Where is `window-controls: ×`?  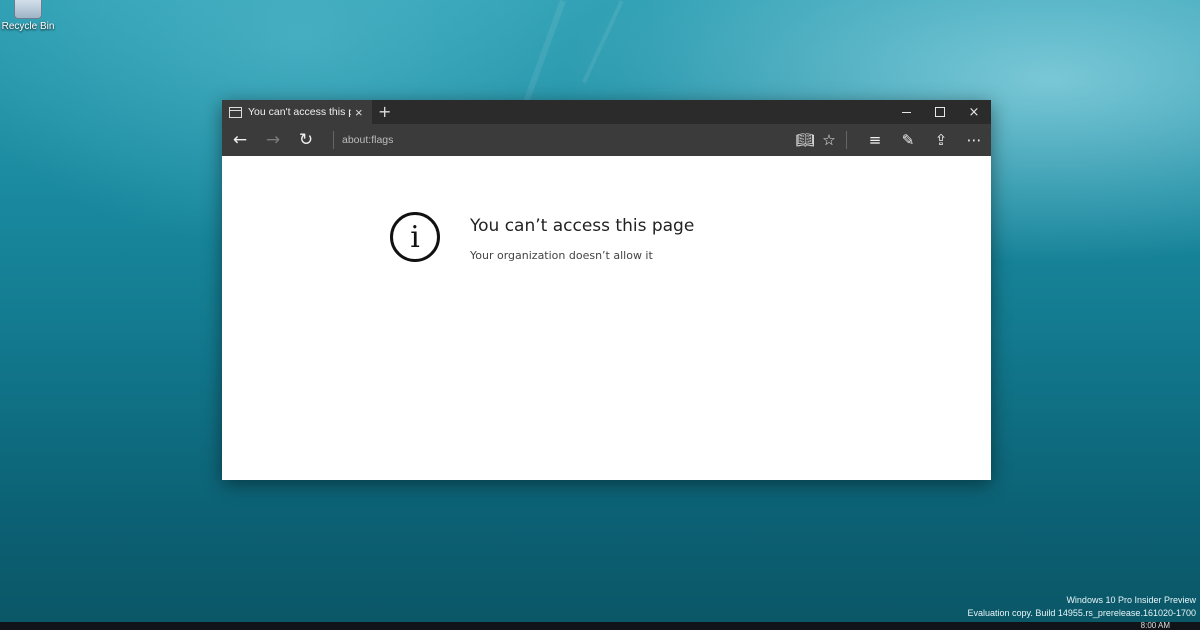 window-controls: × is located at coordinates (940, 112).